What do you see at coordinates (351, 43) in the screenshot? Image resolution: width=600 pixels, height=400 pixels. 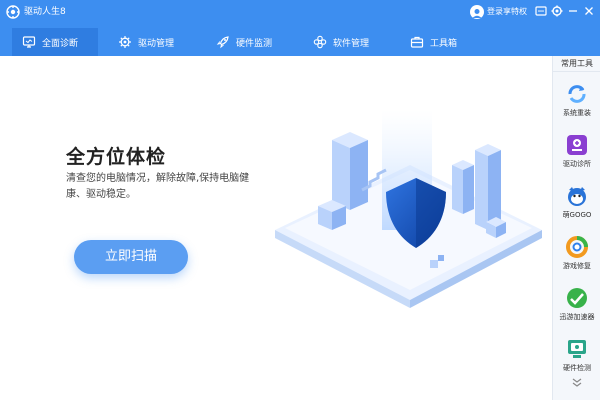 I see `tab-label: 软件管理` at bounding box center [351, 43].